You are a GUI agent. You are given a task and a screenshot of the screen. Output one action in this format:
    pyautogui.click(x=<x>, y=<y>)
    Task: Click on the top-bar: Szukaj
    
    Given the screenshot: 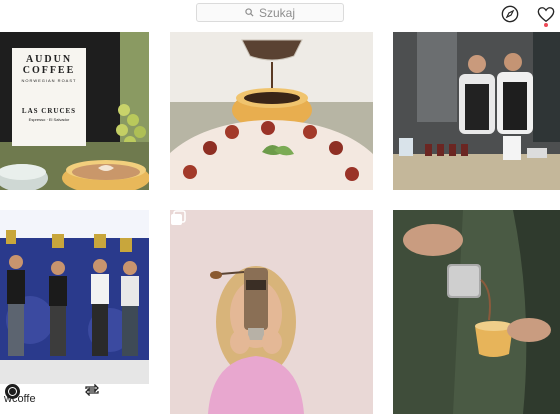 What is the action you would take?
    pyautogui.click(x=280, y=14)
    